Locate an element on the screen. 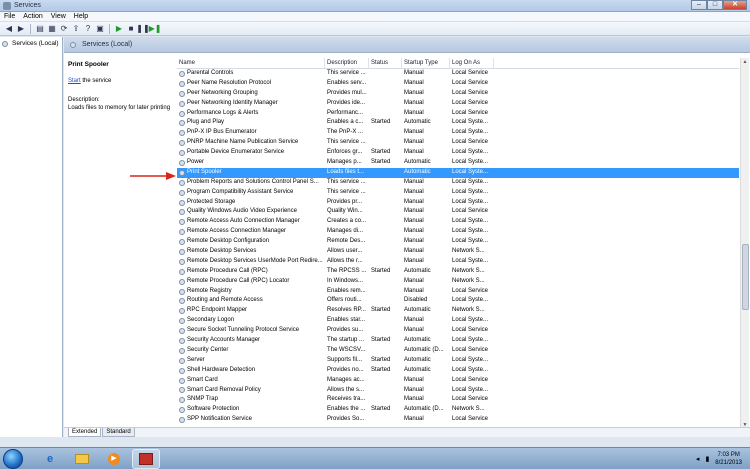 The width and height of the screenshot is (750, 469). vertical-scrollbar: ▲ ▼ is located at coordinates (744, 243).